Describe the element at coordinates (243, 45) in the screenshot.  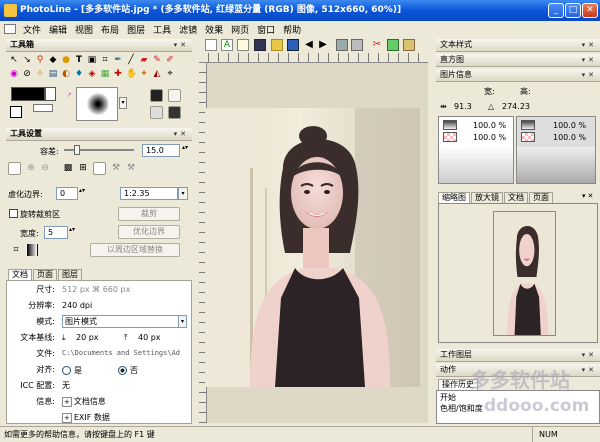
I see `new-text-icon` at that location.